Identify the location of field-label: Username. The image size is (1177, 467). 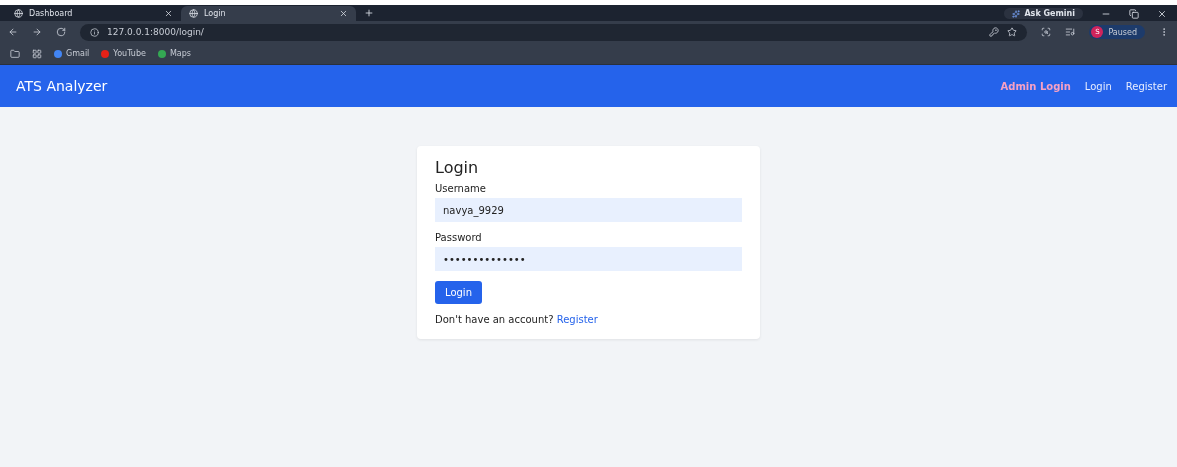
(461, 188).